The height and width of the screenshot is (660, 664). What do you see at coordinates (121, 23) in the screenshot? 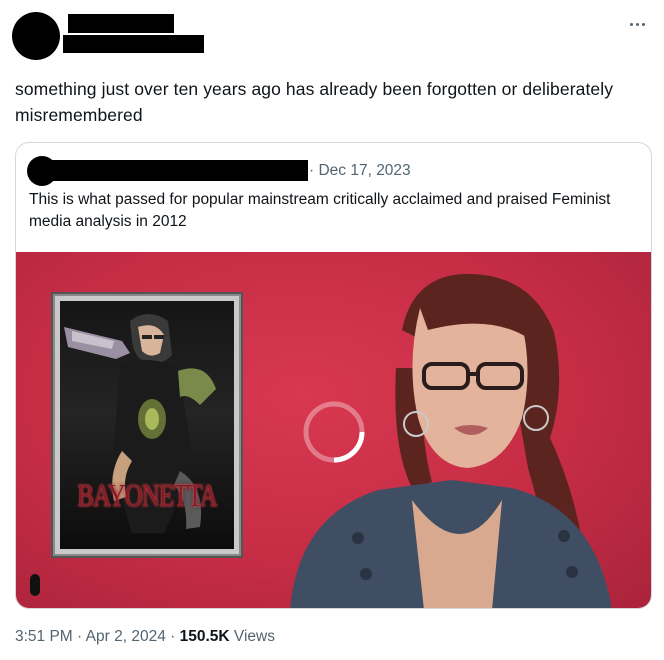
I see `author-name-redacted` at bounding box center [121, 23].